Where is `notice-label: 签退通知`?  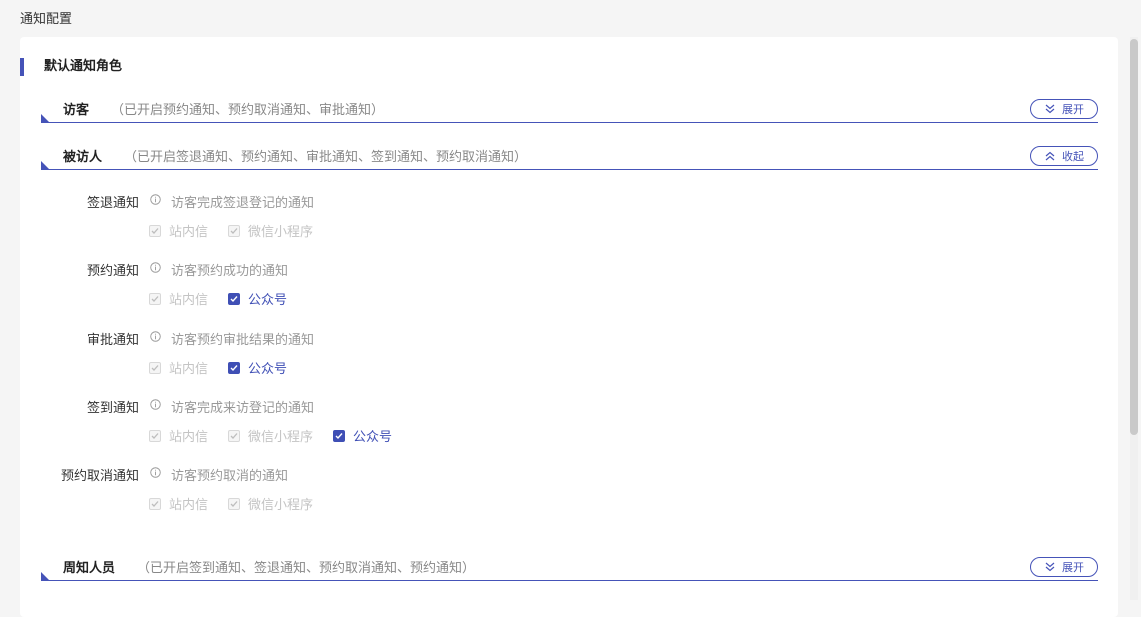 notice-label: 签退通知 is located at coordinates (112, 203).